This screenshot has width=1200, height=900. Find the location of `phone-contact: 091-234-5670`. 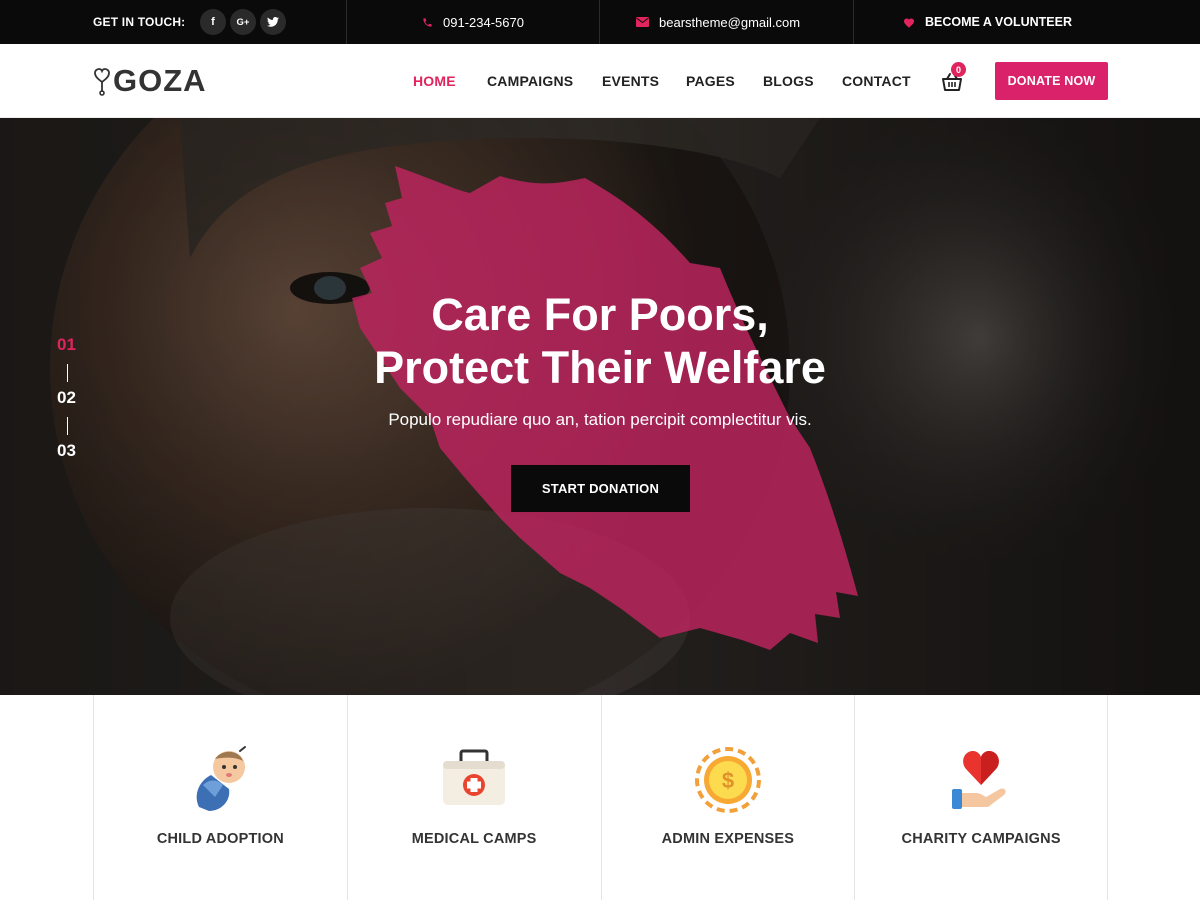

phone-contact: 091-234-5670 is located at coordinates (473, 22).